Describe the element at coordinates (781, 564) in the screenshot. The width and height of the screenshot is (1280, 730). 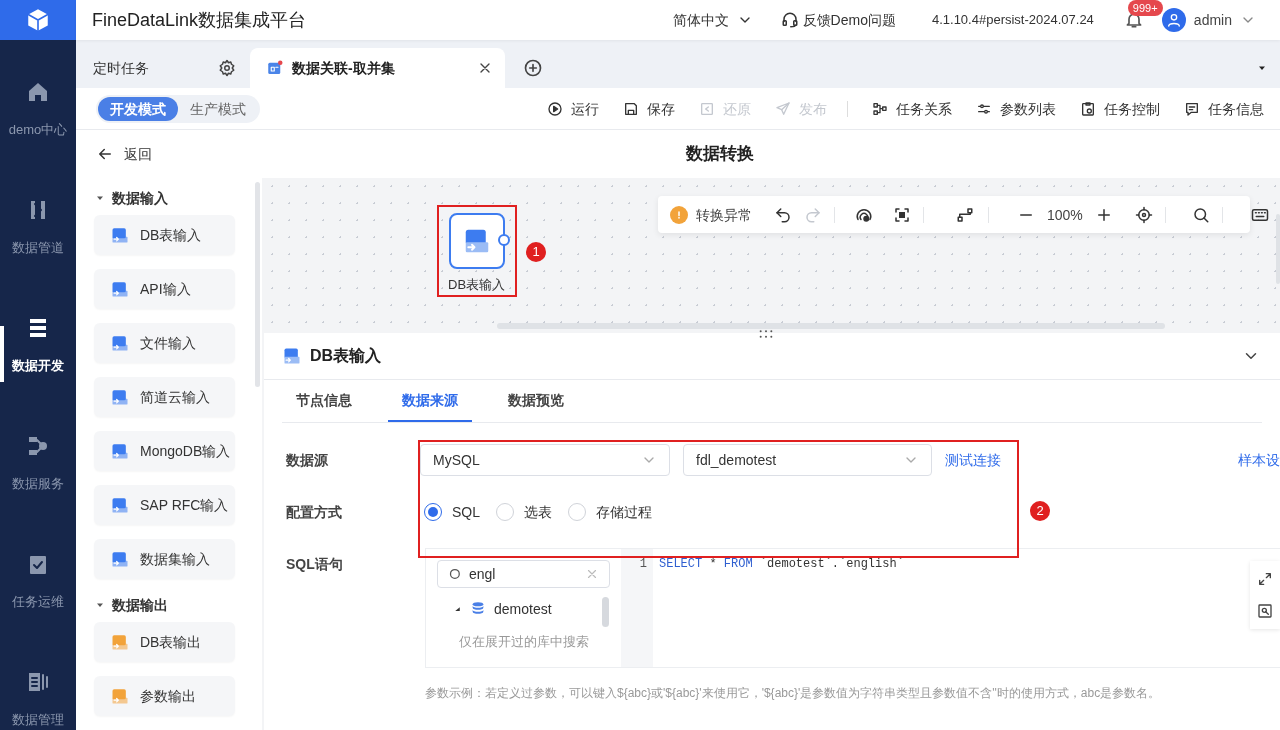
I see `code-line: SELECT * FROM `demotest`.`english`` at that location.